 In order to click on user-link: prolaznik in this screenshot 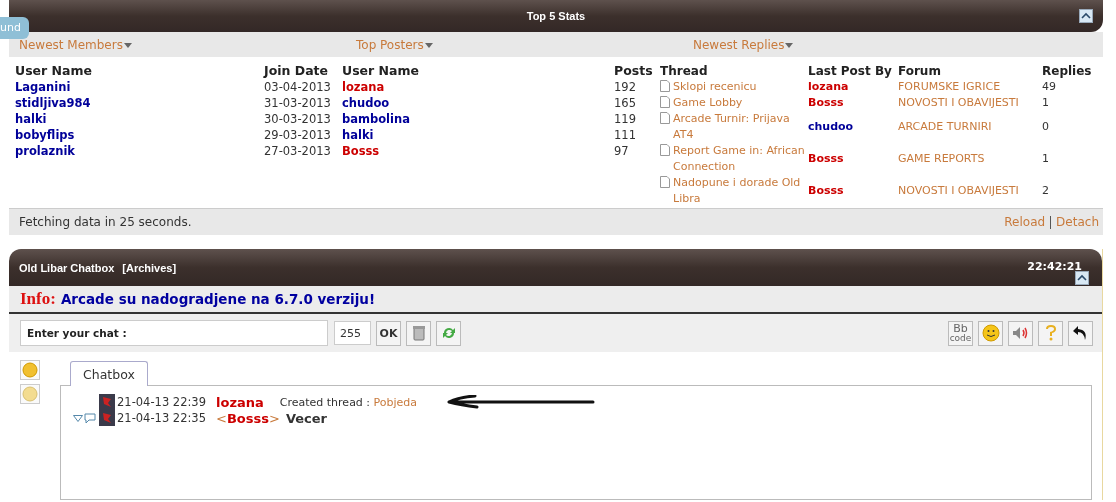, I will do `click(139, 151)`.